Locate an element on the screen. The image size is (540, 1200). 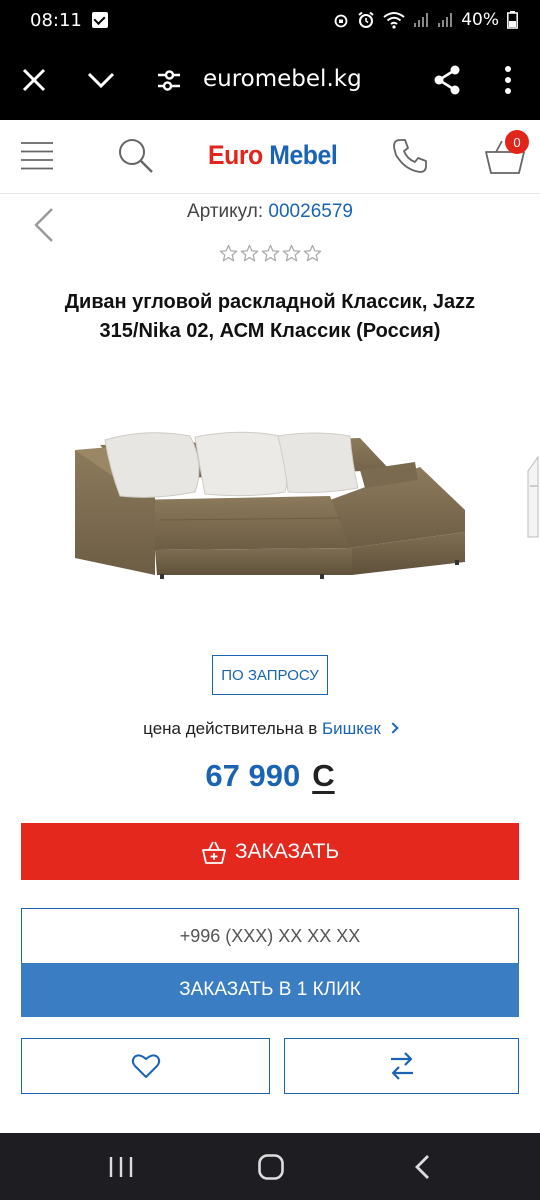
cart-count-badge: 0 is located at coordinates (517, 142).